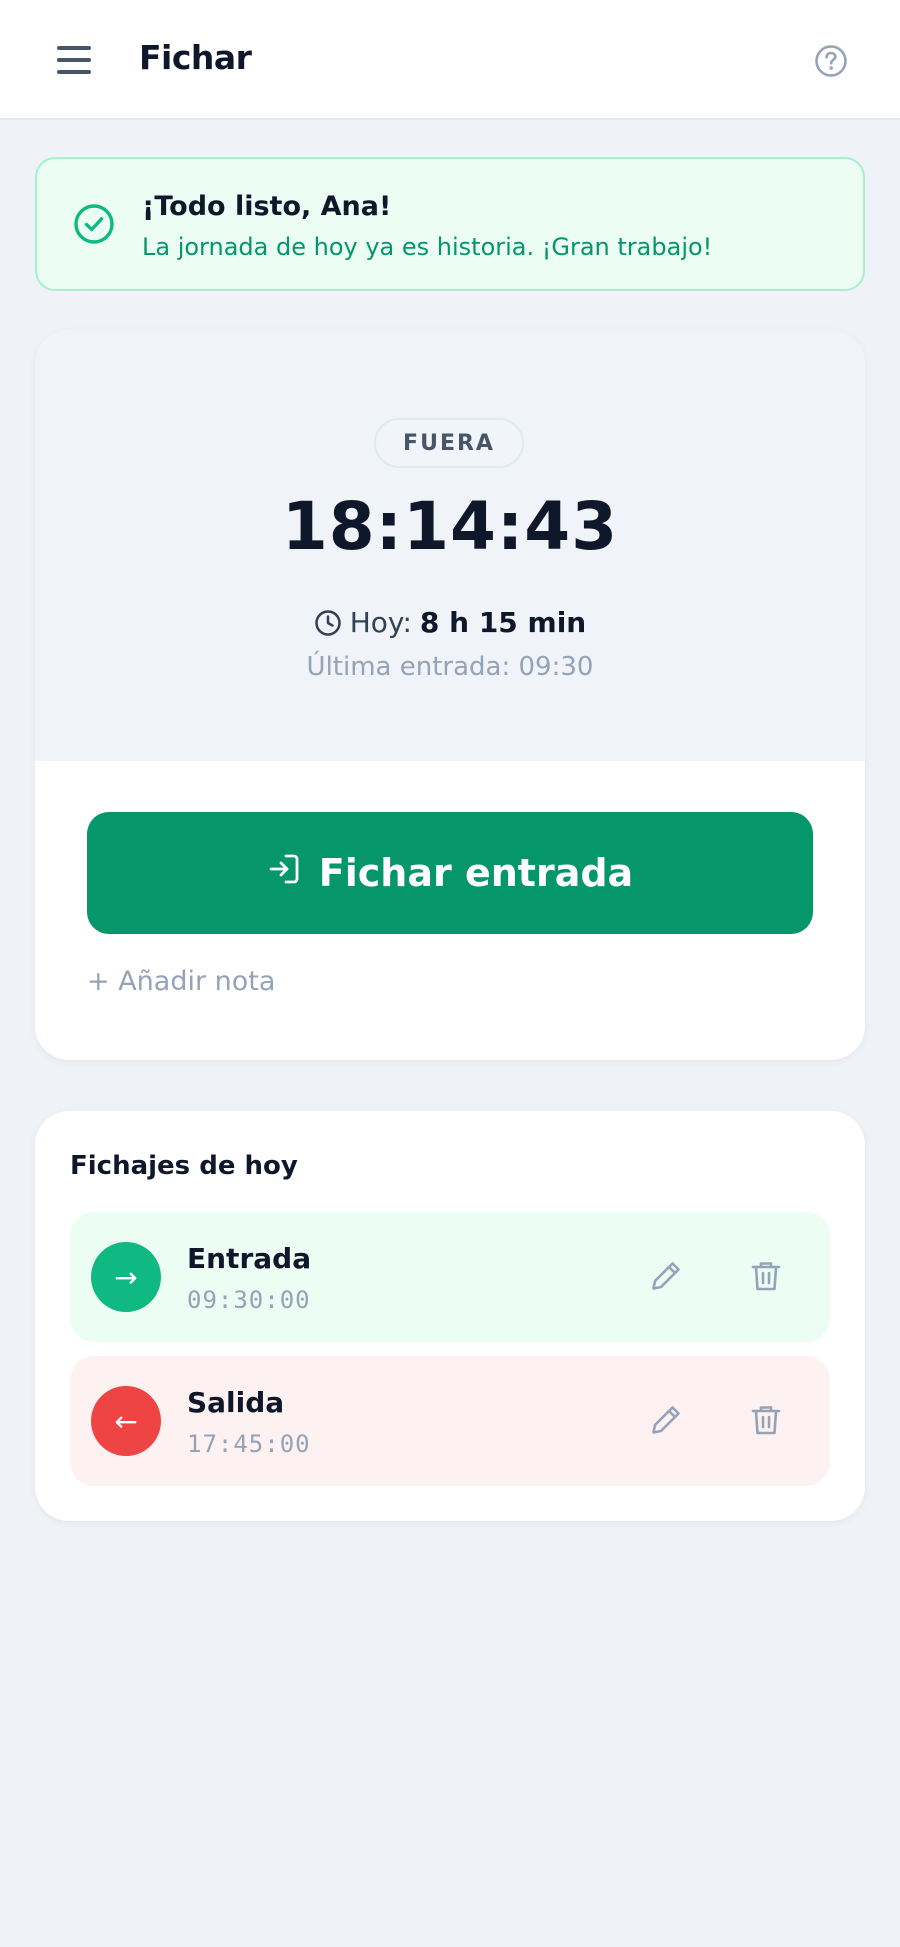 This screenshot has width=900, height=1947. Describe the element at coordinates (195, 57) in the screenshot. I see `page-title: Fichar` at that location.